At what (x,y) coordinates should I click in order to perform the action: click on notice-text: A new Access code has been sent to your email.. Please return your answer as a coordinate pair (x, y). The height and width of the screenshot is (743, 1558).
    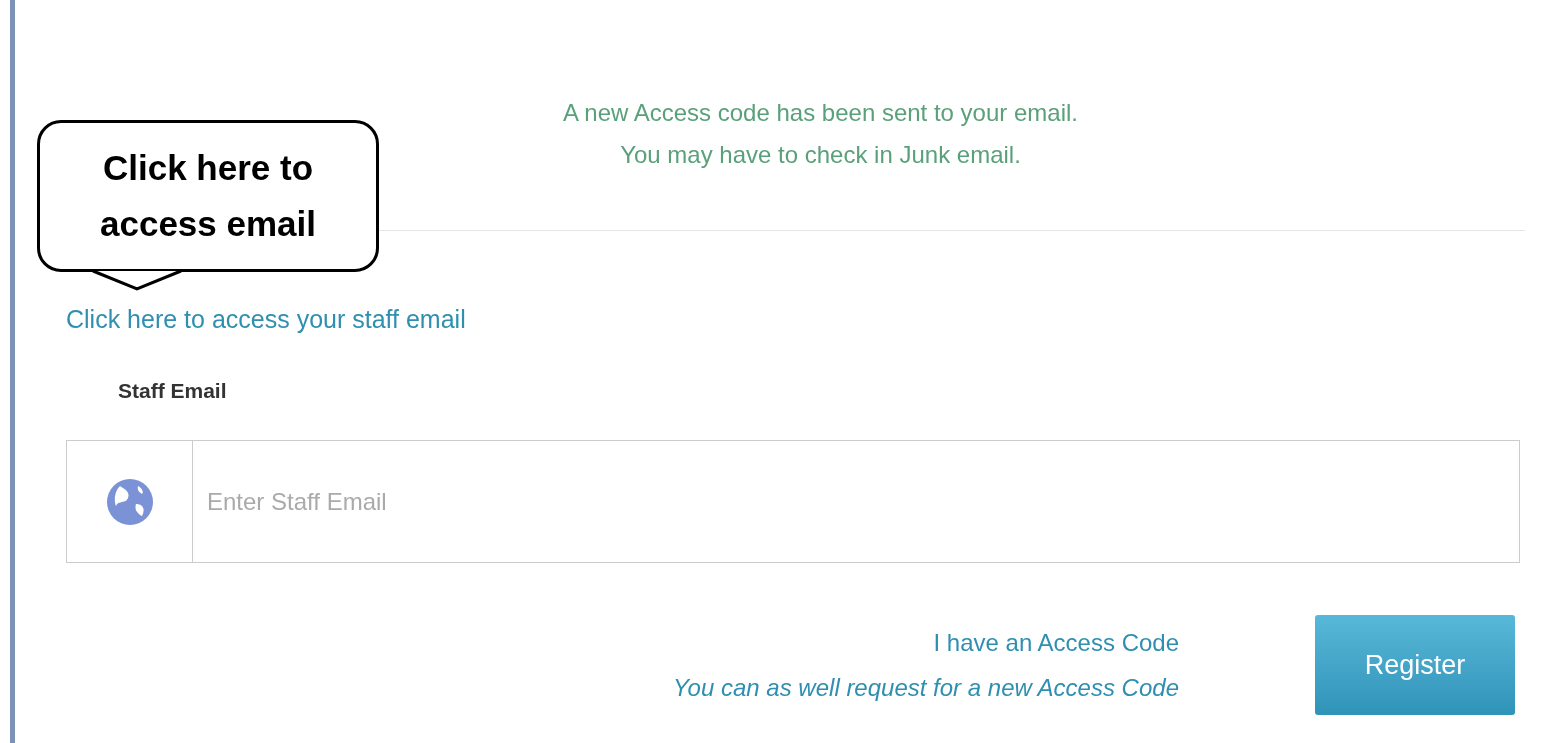
    Looking at the image, I should click on (820, 113).